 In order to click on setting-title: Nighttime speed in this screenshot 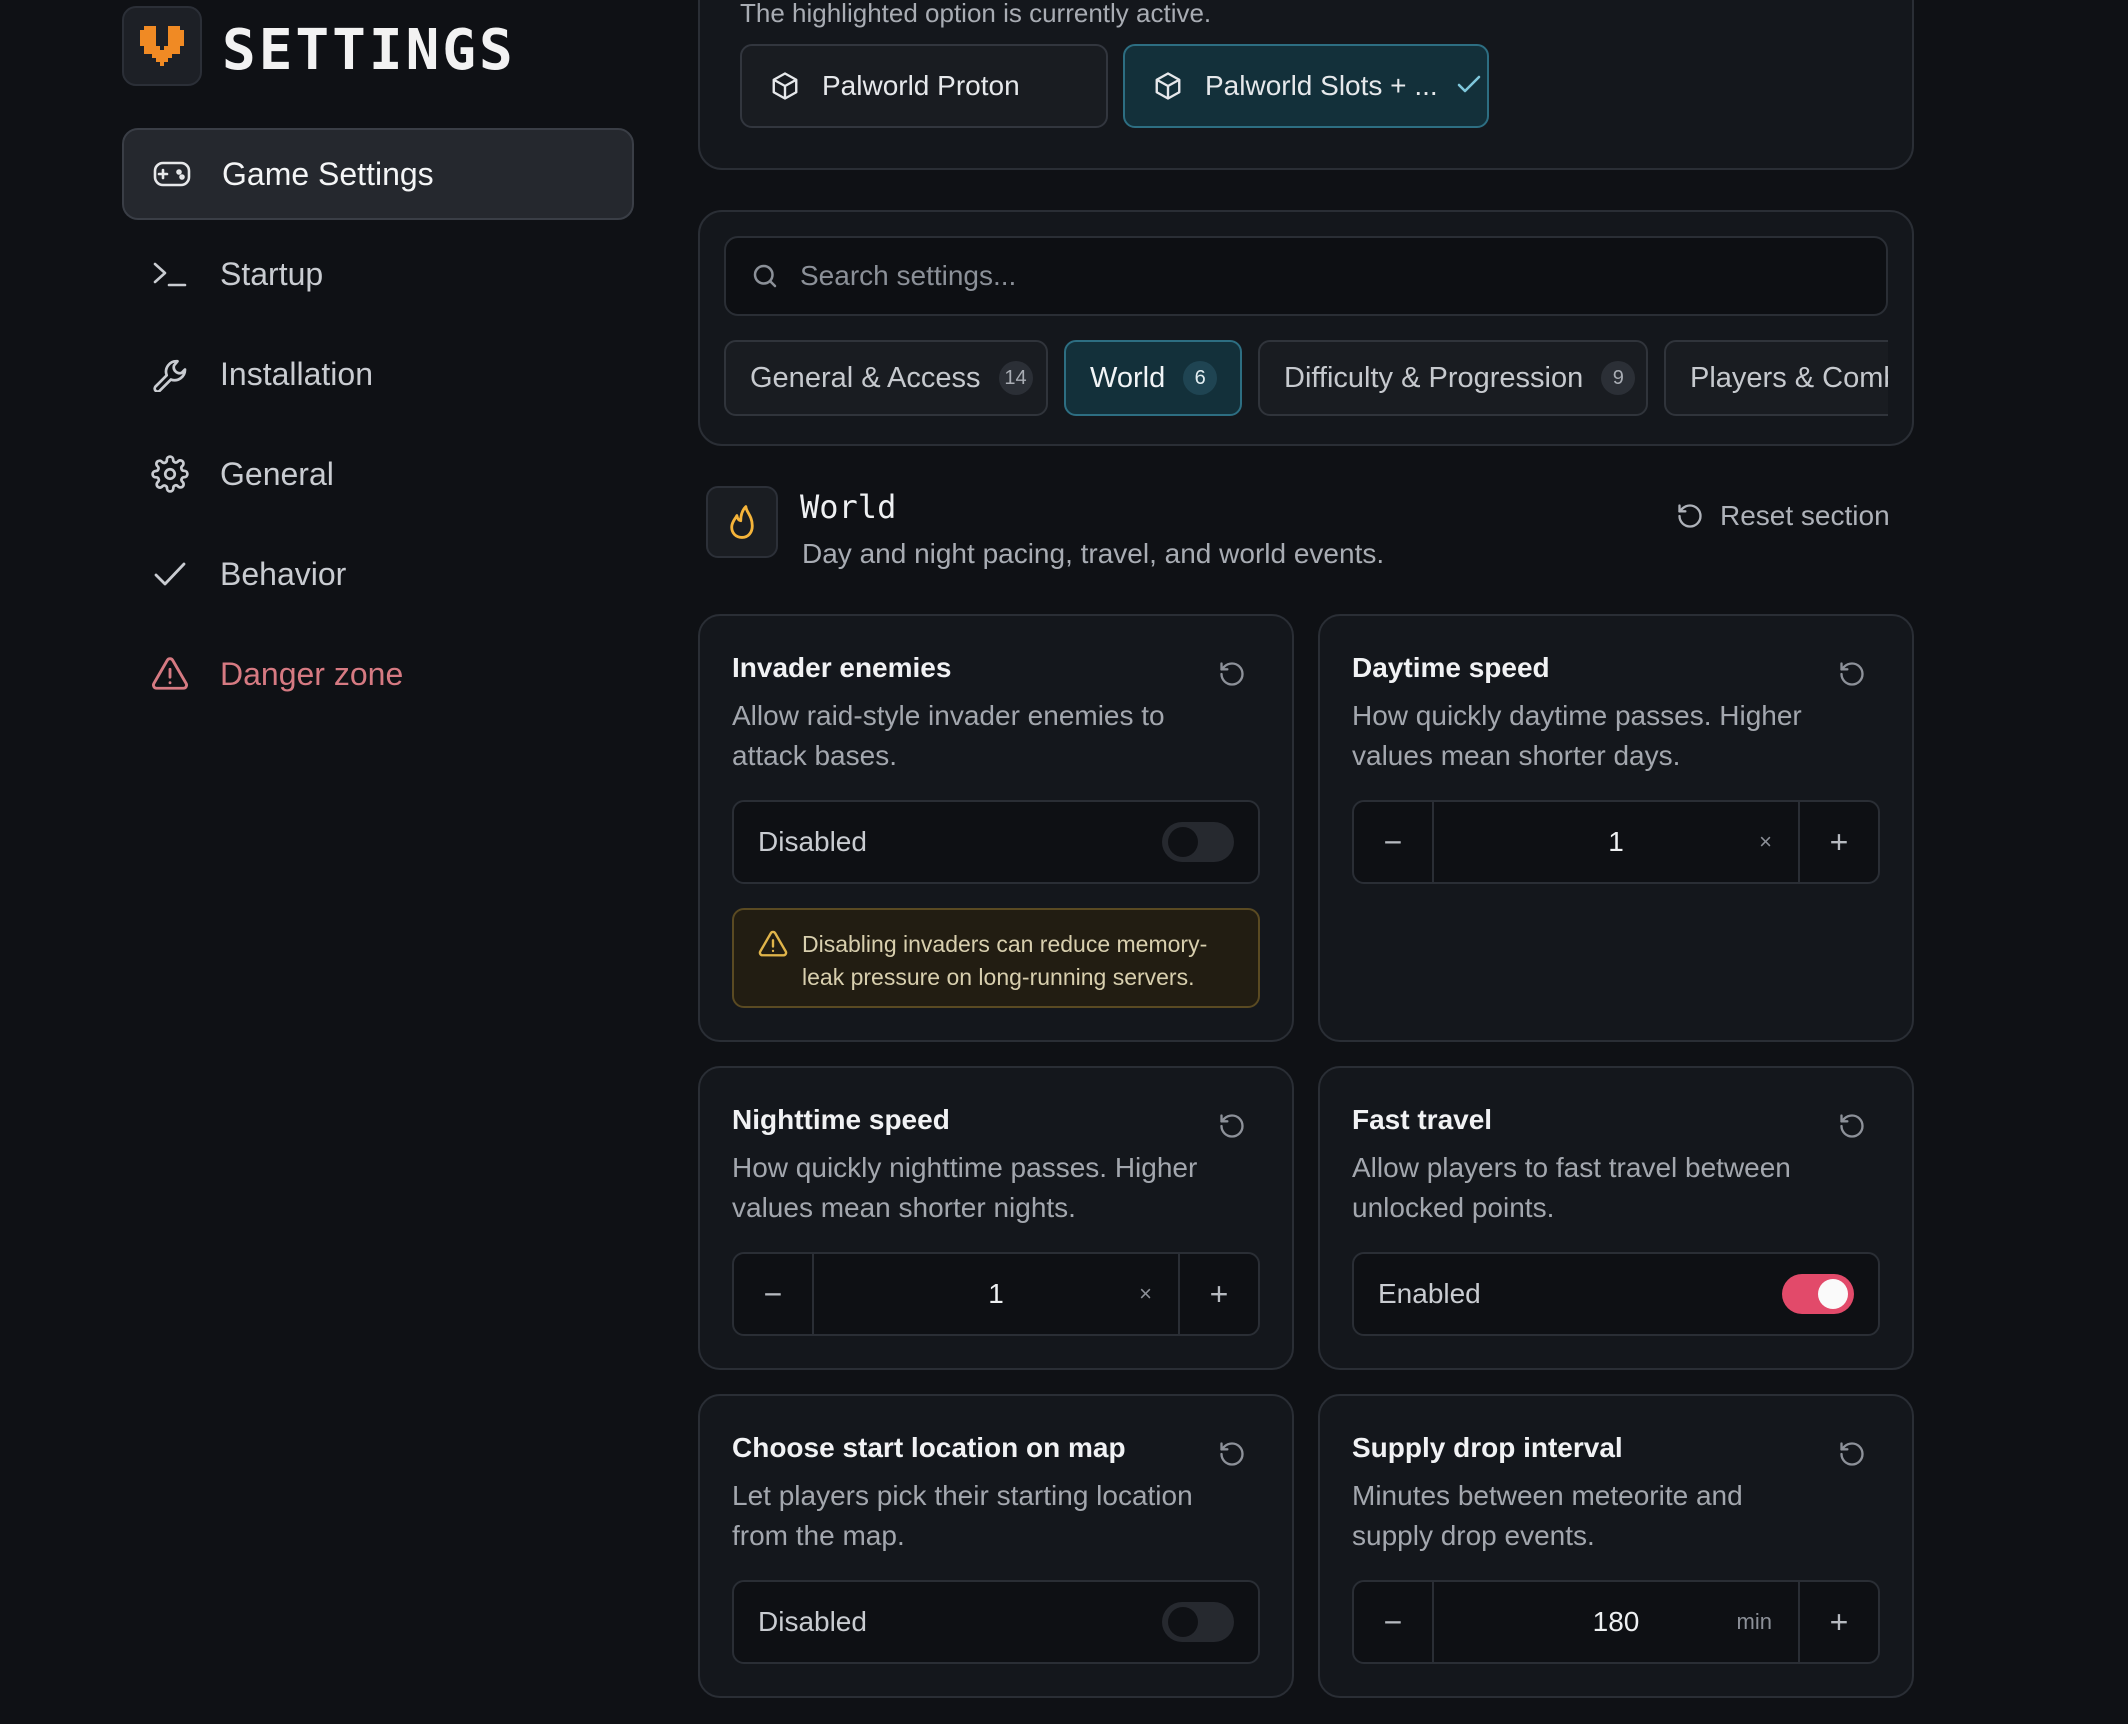, I will do `click(841, 1119)`.